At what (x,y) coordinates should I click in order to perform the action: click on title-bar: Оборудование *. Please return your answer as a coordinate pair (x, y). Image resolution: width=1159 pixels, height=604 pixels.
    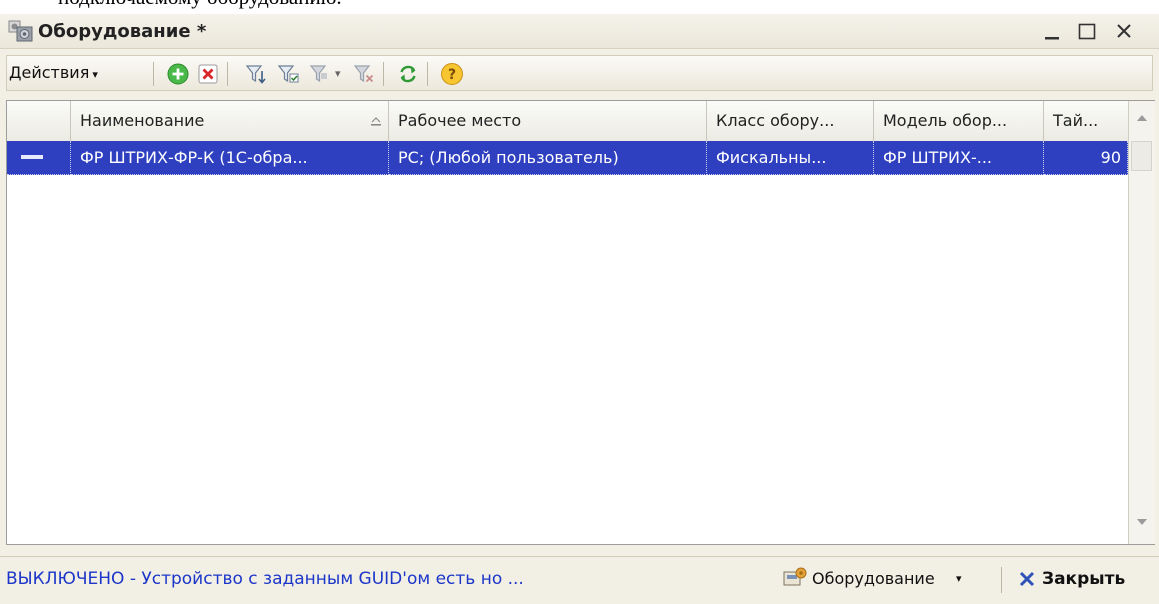
    Looking at the image, I should click on (579, 31).